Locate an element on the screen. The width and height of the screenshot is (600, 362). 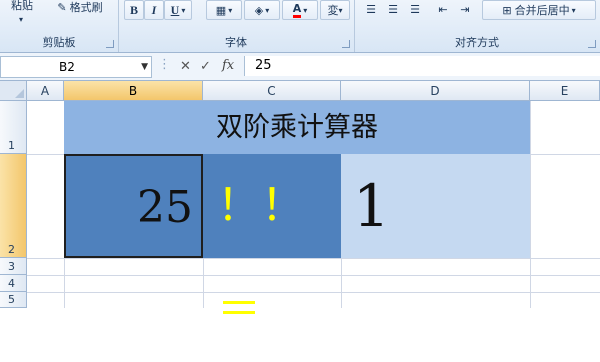
merge-icon: ⊞ is located at coordinates (507, 10).